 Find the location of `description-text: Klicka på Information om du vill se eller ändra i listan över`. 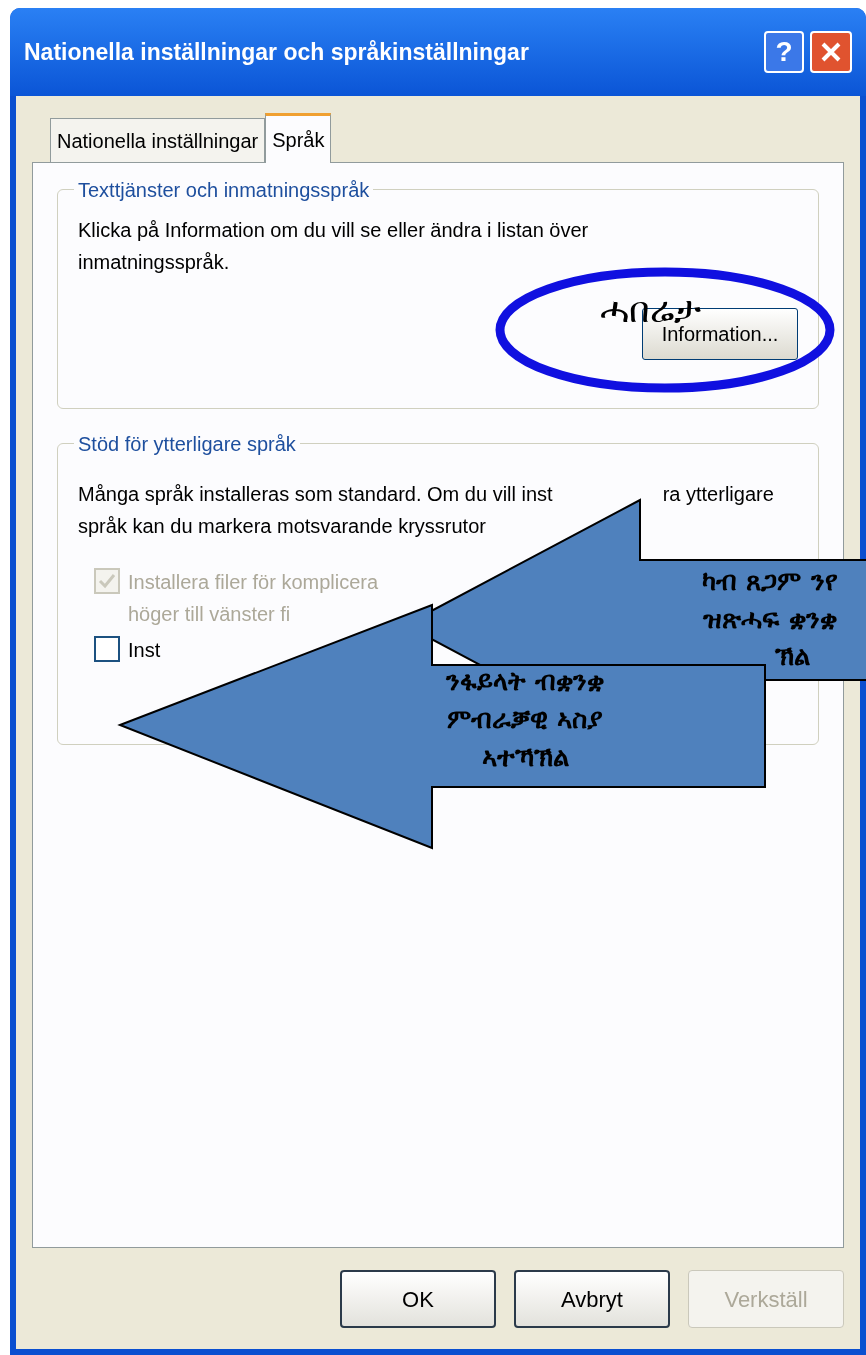

description-text: Klicka på Information om du vill se eller ändra i listan över is located at coordinates (333, 230).